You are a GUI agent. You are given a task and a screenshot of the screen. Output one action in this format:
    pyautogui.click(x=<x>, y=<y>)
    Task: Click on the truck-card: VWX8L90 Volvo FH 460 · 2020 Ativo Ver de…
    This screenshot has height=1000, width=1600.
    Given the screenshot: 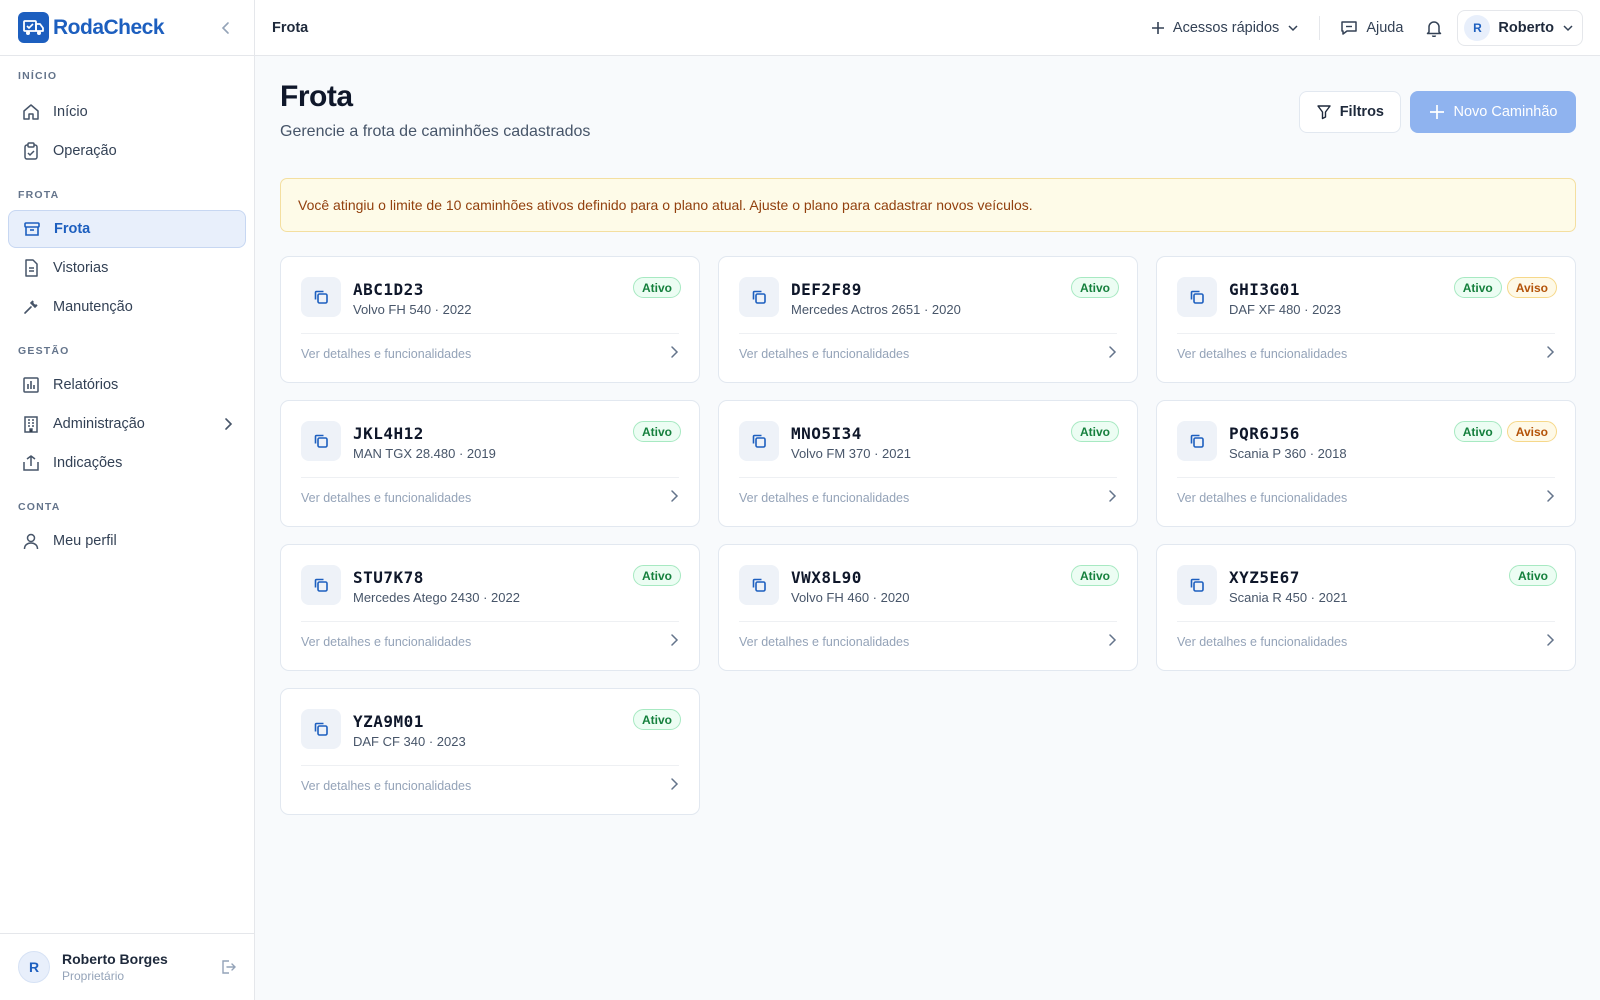 What is the action you would take?
    pyautogui.click(x=928, y=607)
    